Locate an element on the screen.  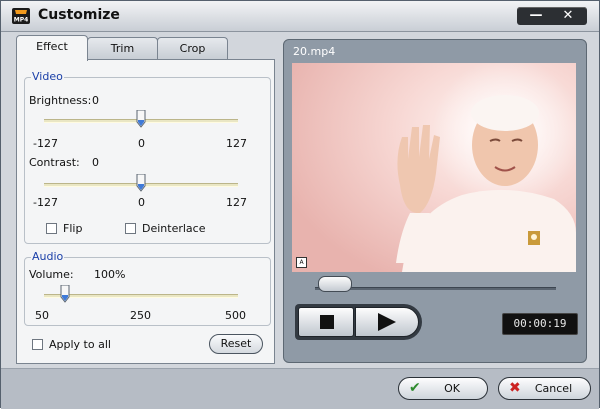
play-icon is located at coordinates (387, 322).